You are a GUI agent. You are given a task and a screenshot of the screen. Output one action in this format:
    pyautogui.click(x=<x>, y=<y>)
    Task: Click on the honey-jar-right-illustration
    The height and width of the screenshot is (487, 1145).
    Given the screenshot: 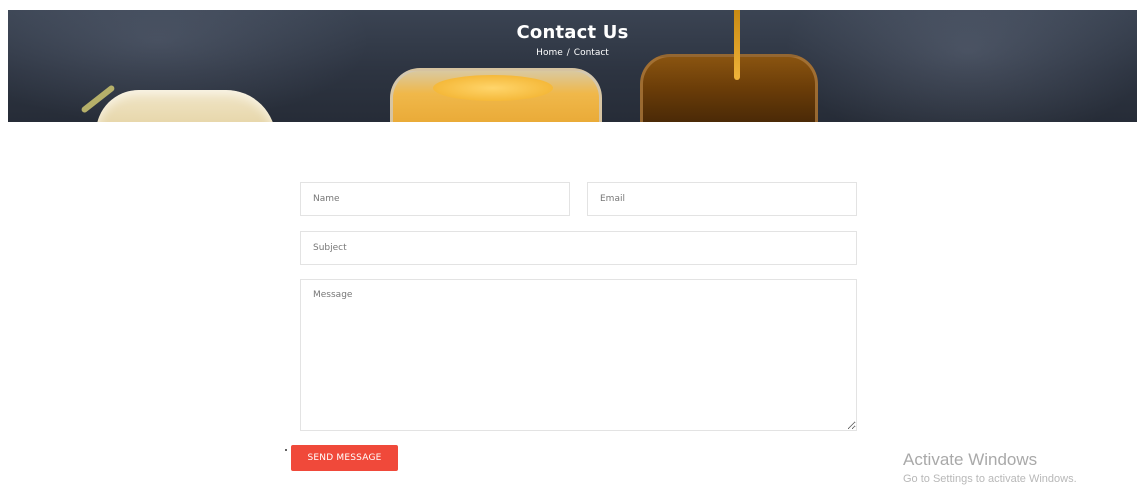 What is the action you would take?
    pyautogui.click(x=729, y=88)
    